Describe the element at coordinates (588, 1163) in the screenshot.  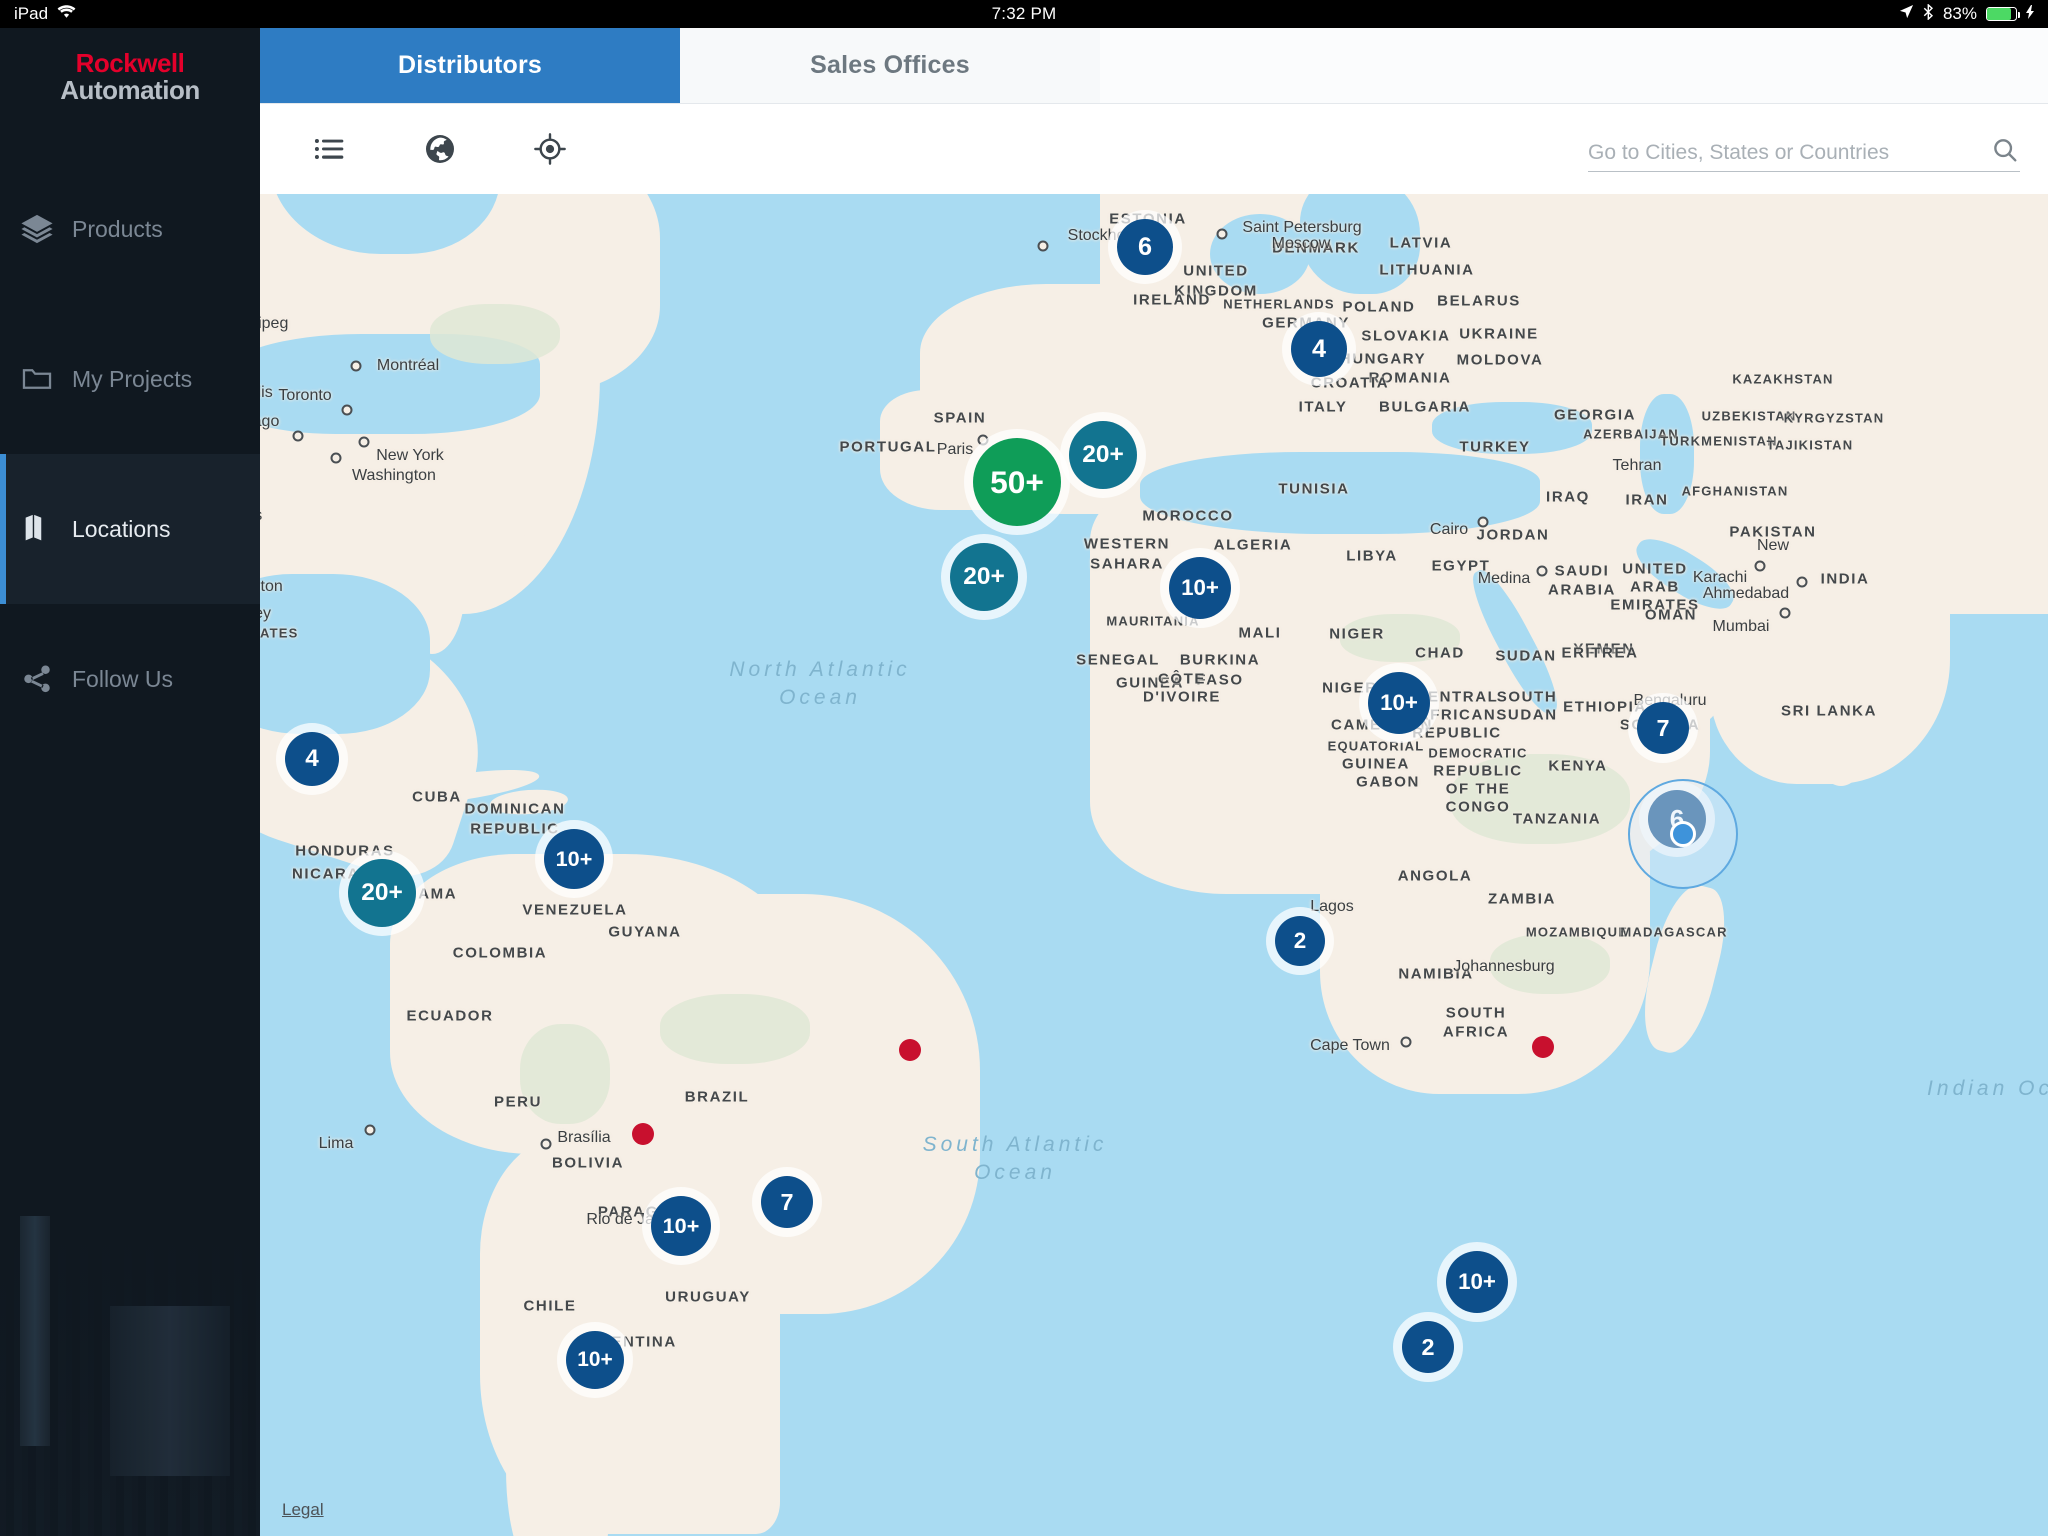
I see `country-label: BOLIVIA` at that location.